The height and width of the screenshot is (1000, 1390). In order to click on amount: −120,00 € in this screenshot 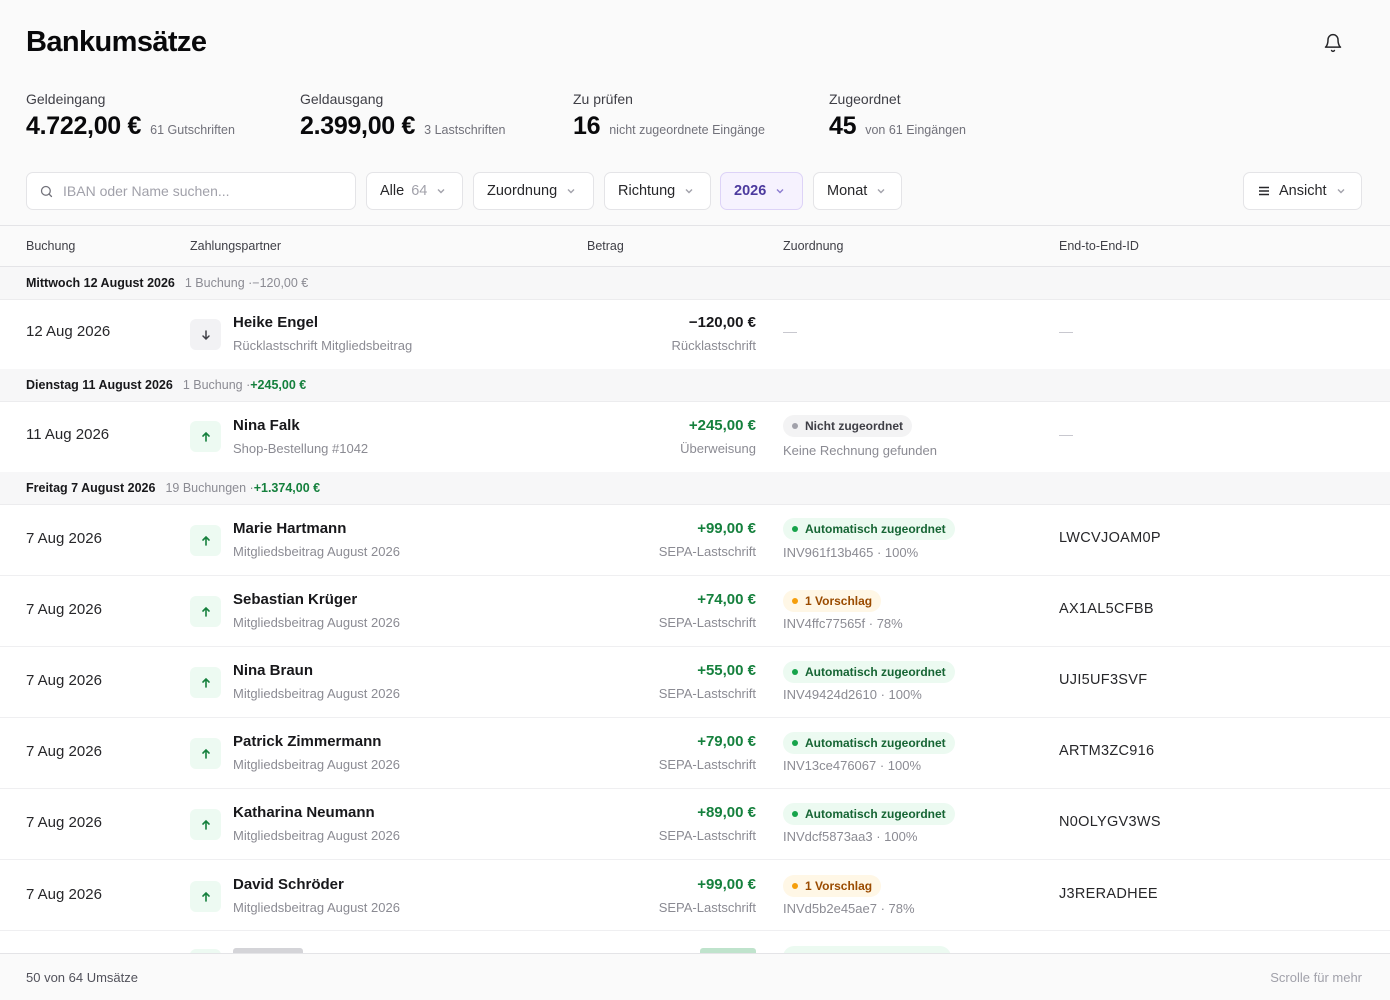, I will do `click(722, 322)`.